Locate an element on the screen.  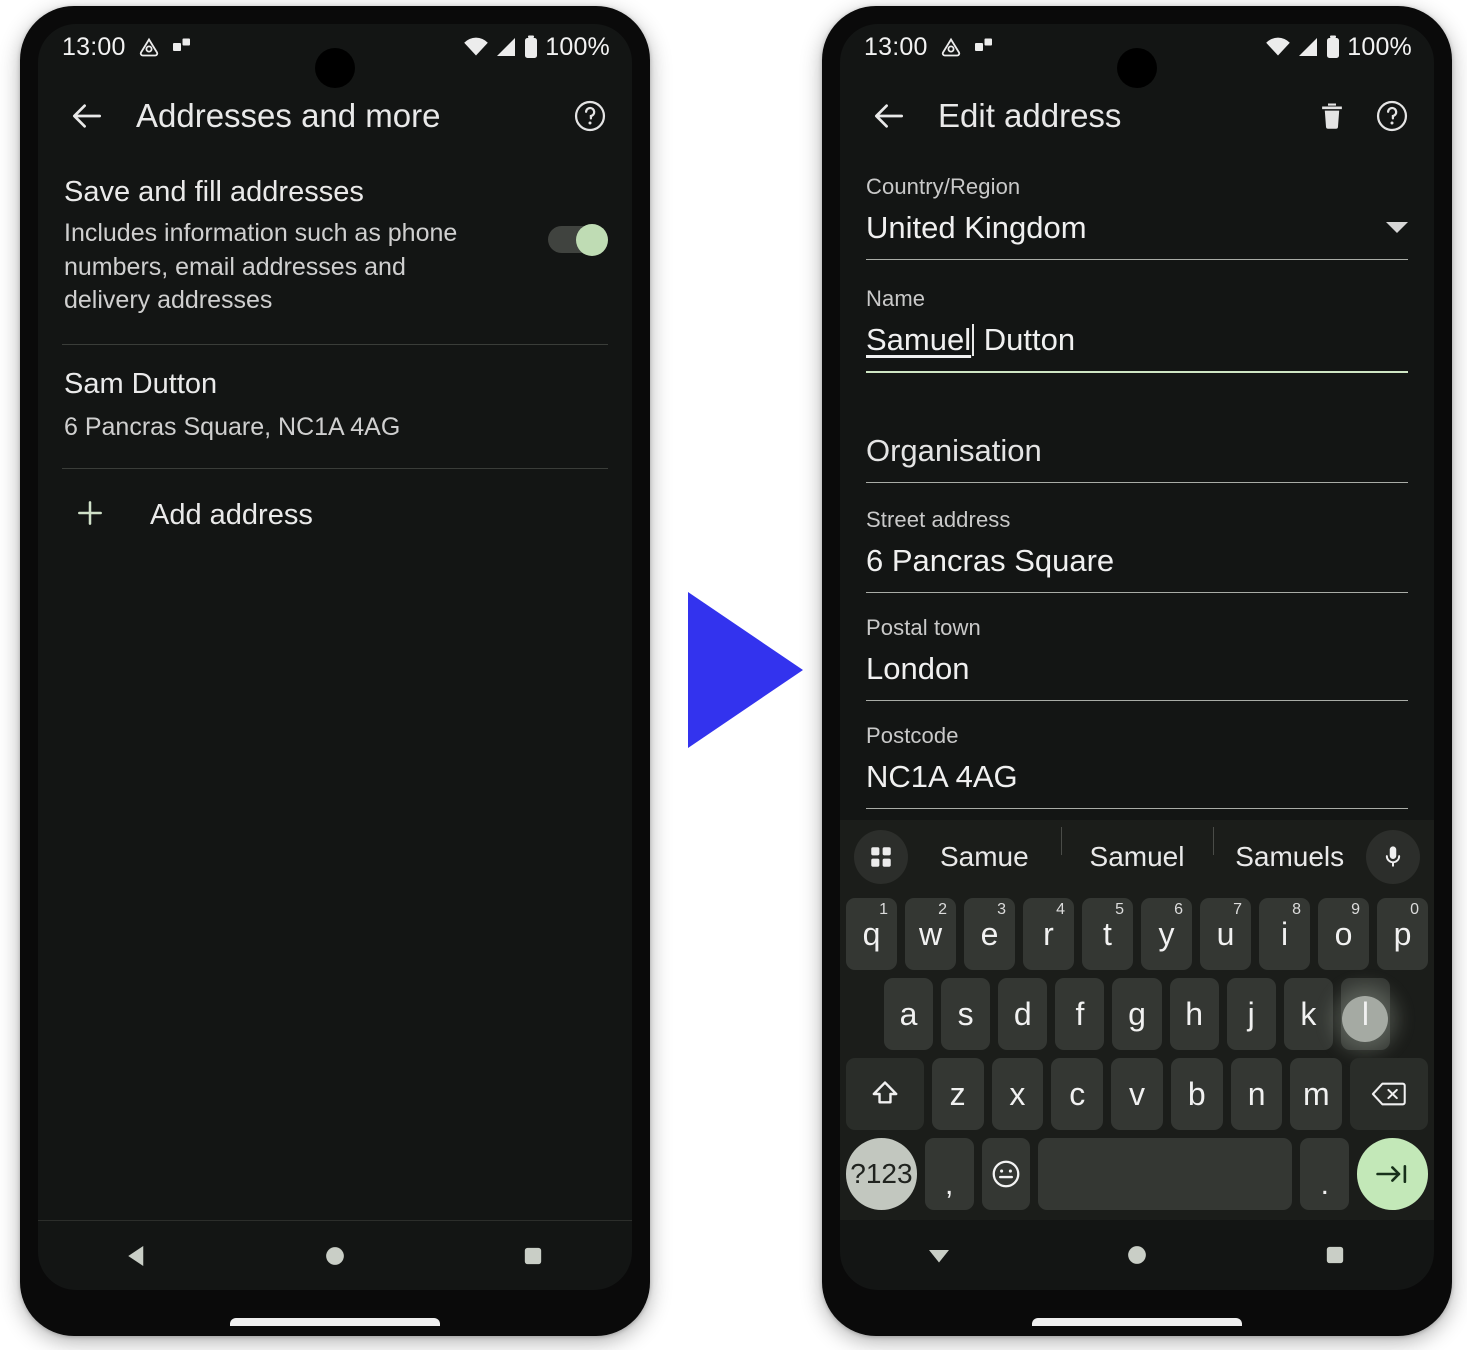
key-comma: , is located at coordinates (949, 1174).